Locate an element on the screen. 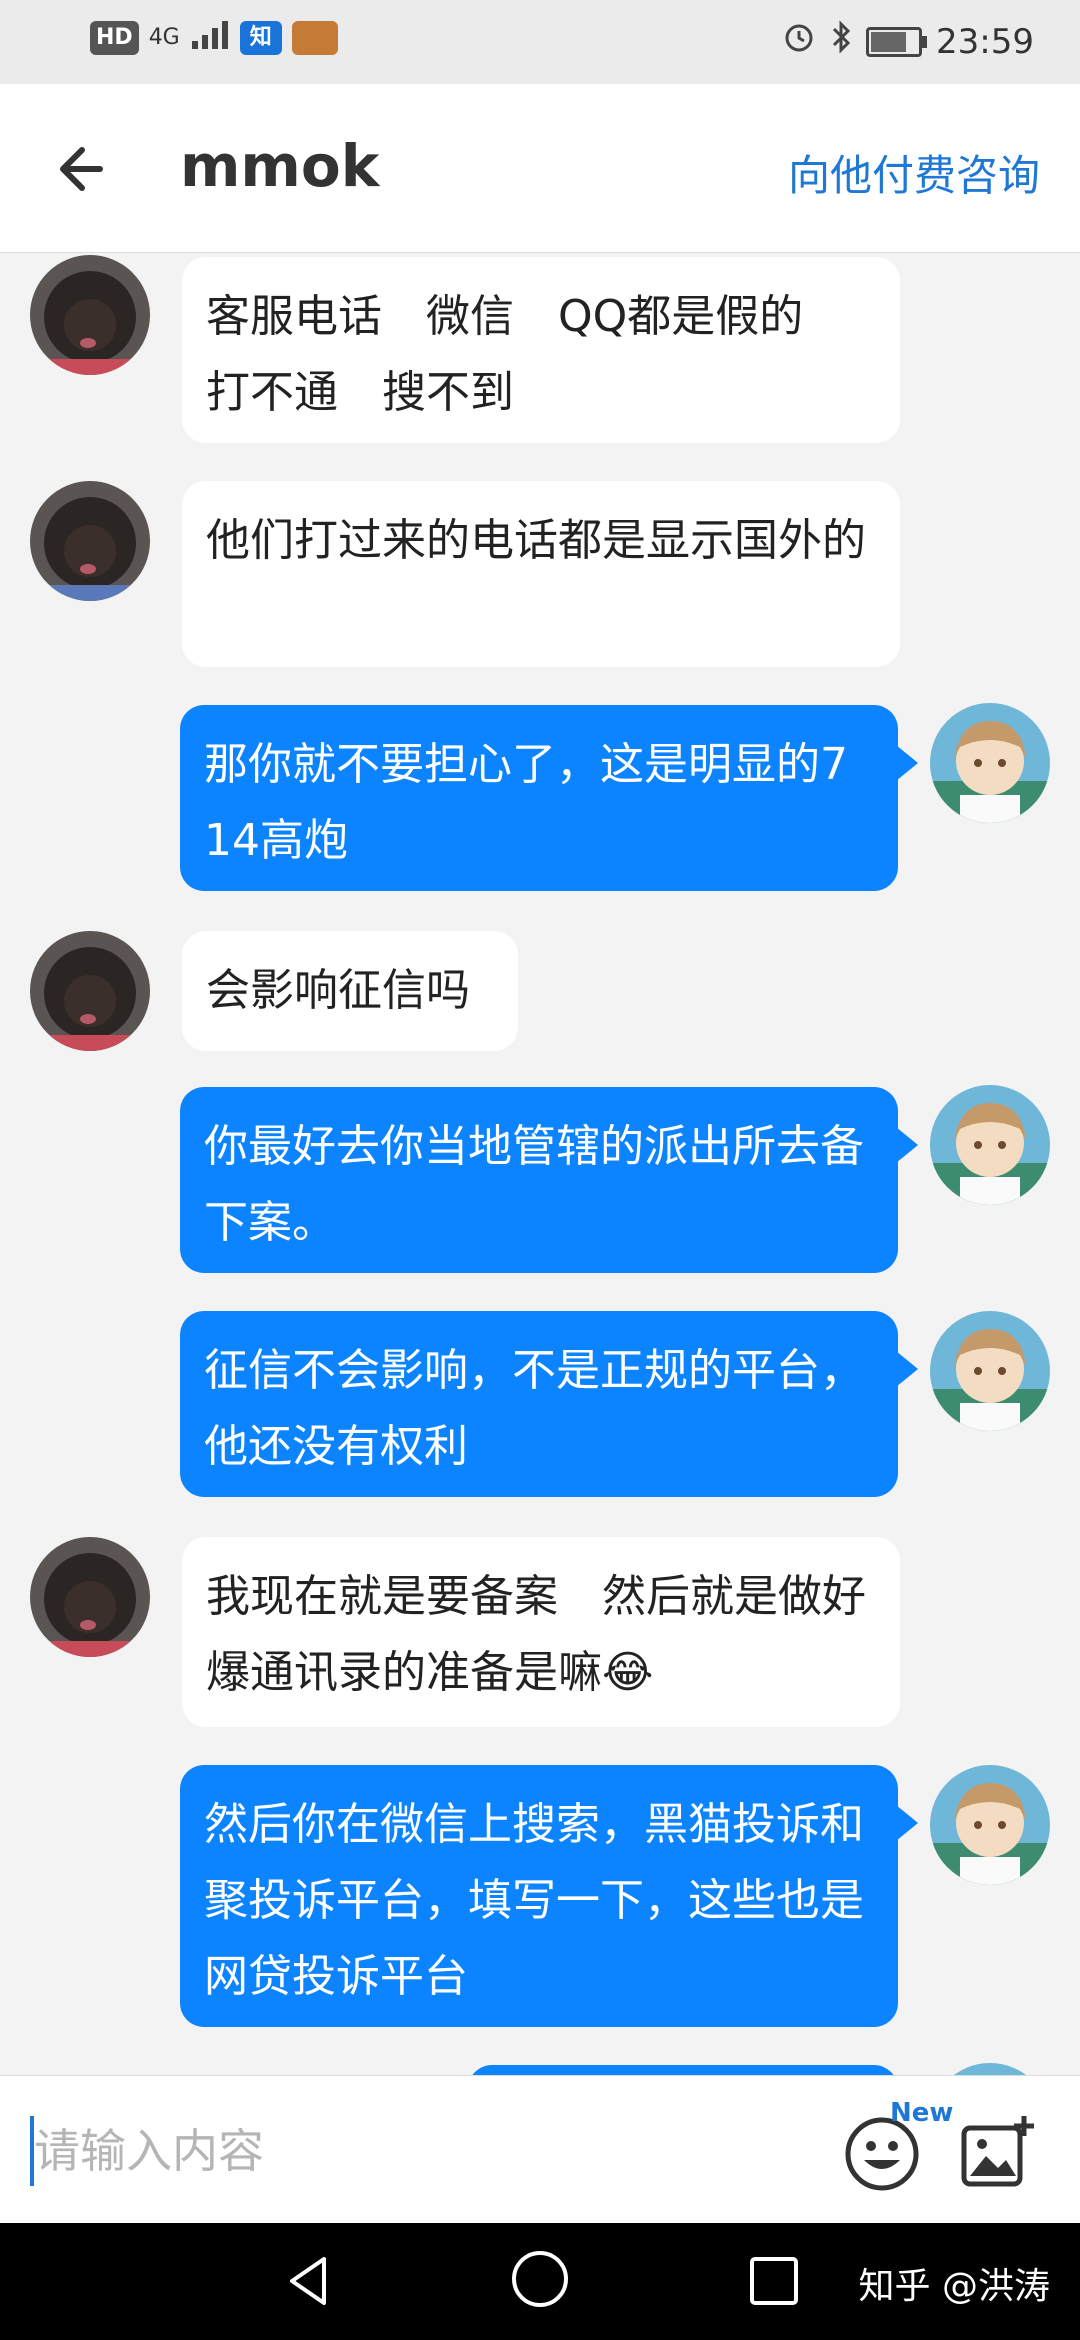  input-bar: New is located at coordinates (540, 2149).